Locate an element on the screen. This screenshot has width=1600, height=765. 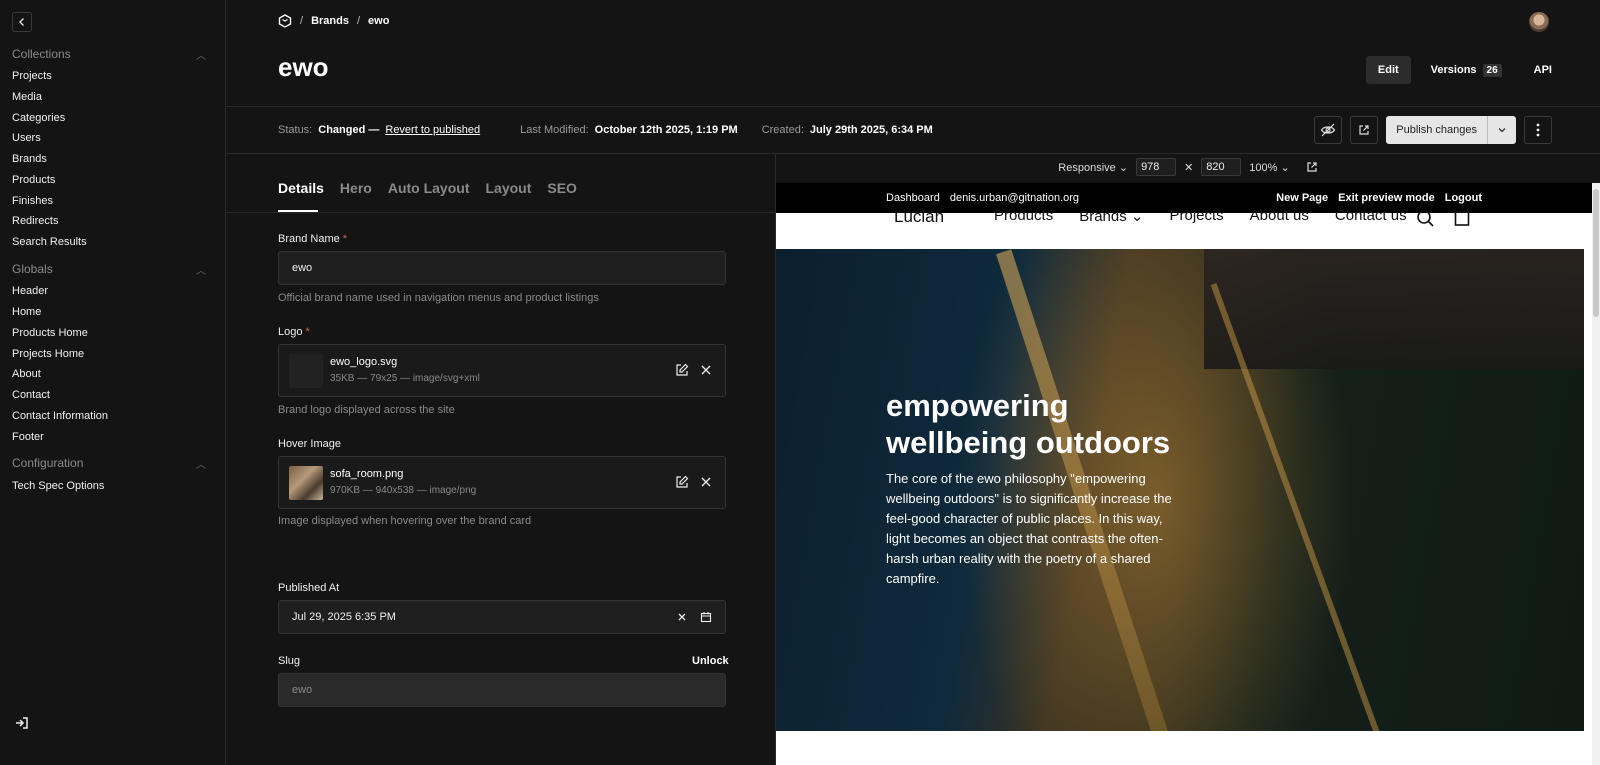
site-nav-projects: Projects is located at coordinates (1196, 216).